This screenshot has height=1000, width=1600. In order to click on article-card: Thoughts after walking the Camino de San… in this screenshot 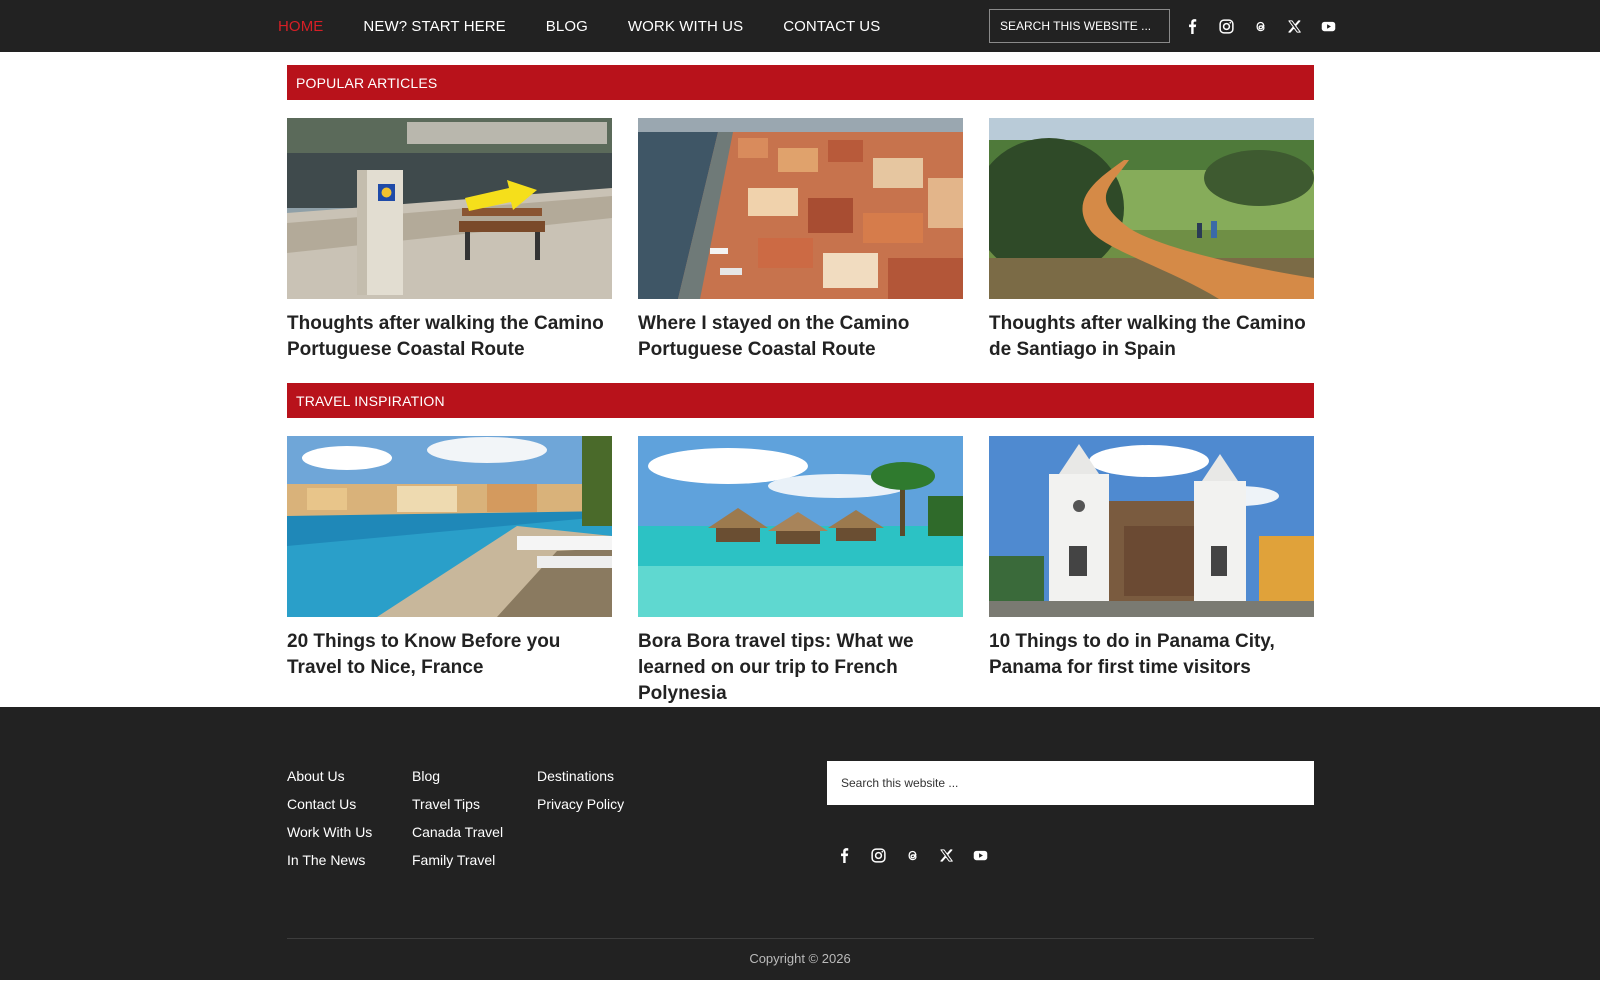, I will do `click(1151, 240)`.